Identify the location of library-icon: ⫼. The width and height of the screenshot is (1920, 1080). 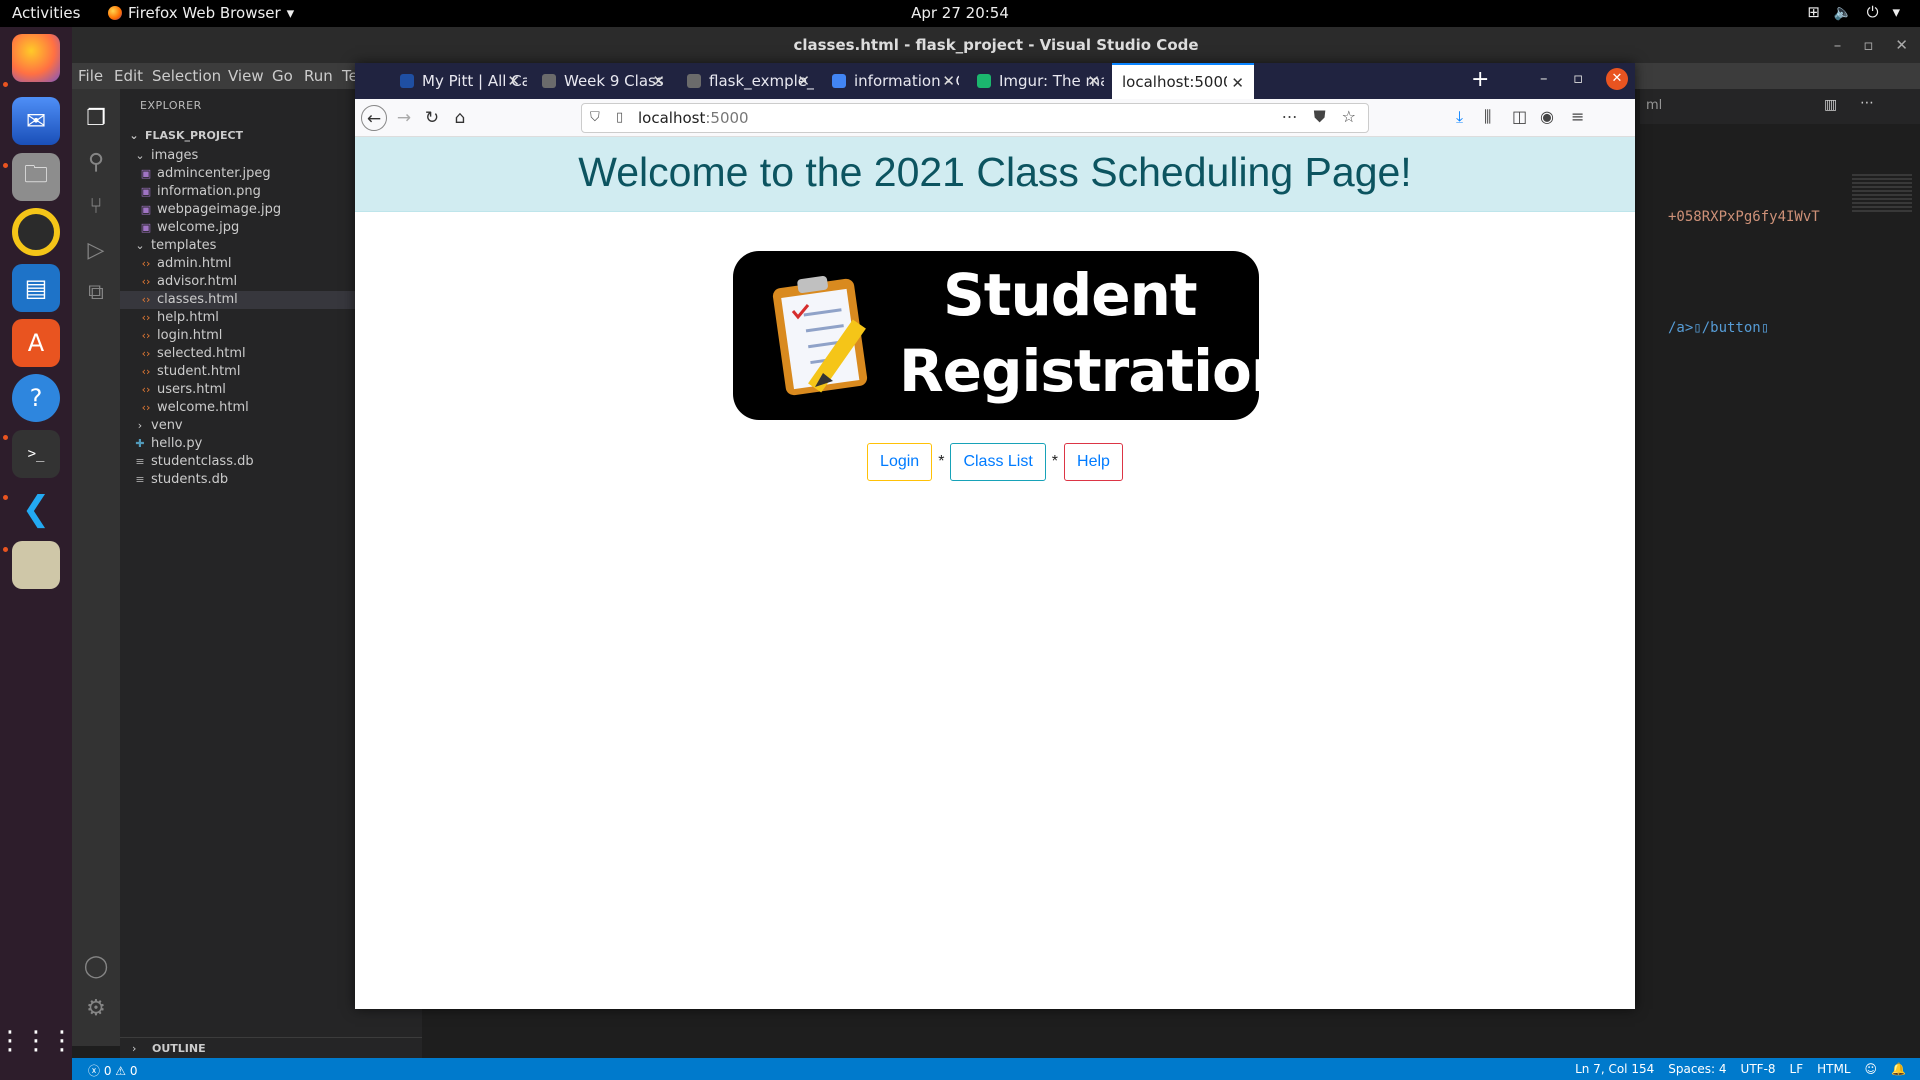
(1487, 117).